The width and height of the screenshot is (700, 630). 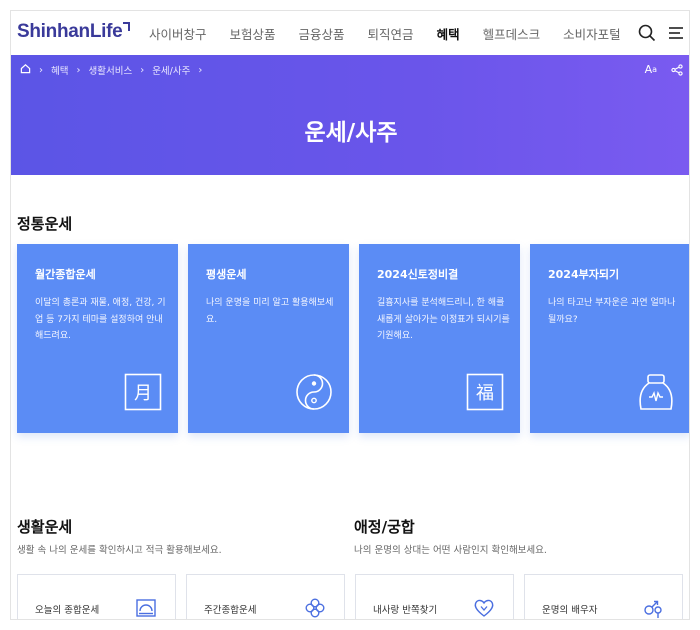 I want to click on section-title-traditional: 정통운세, so click(x=45, y=224).